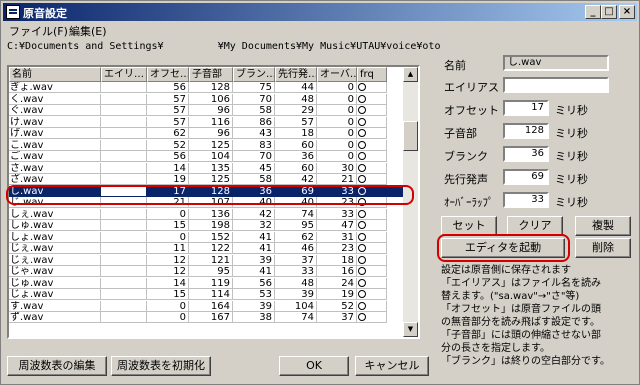 This screenshot has width=640, height=385. Describe the element at coordinates (296, 271) in the screenshot. I see `table-cell: 33` at that location.